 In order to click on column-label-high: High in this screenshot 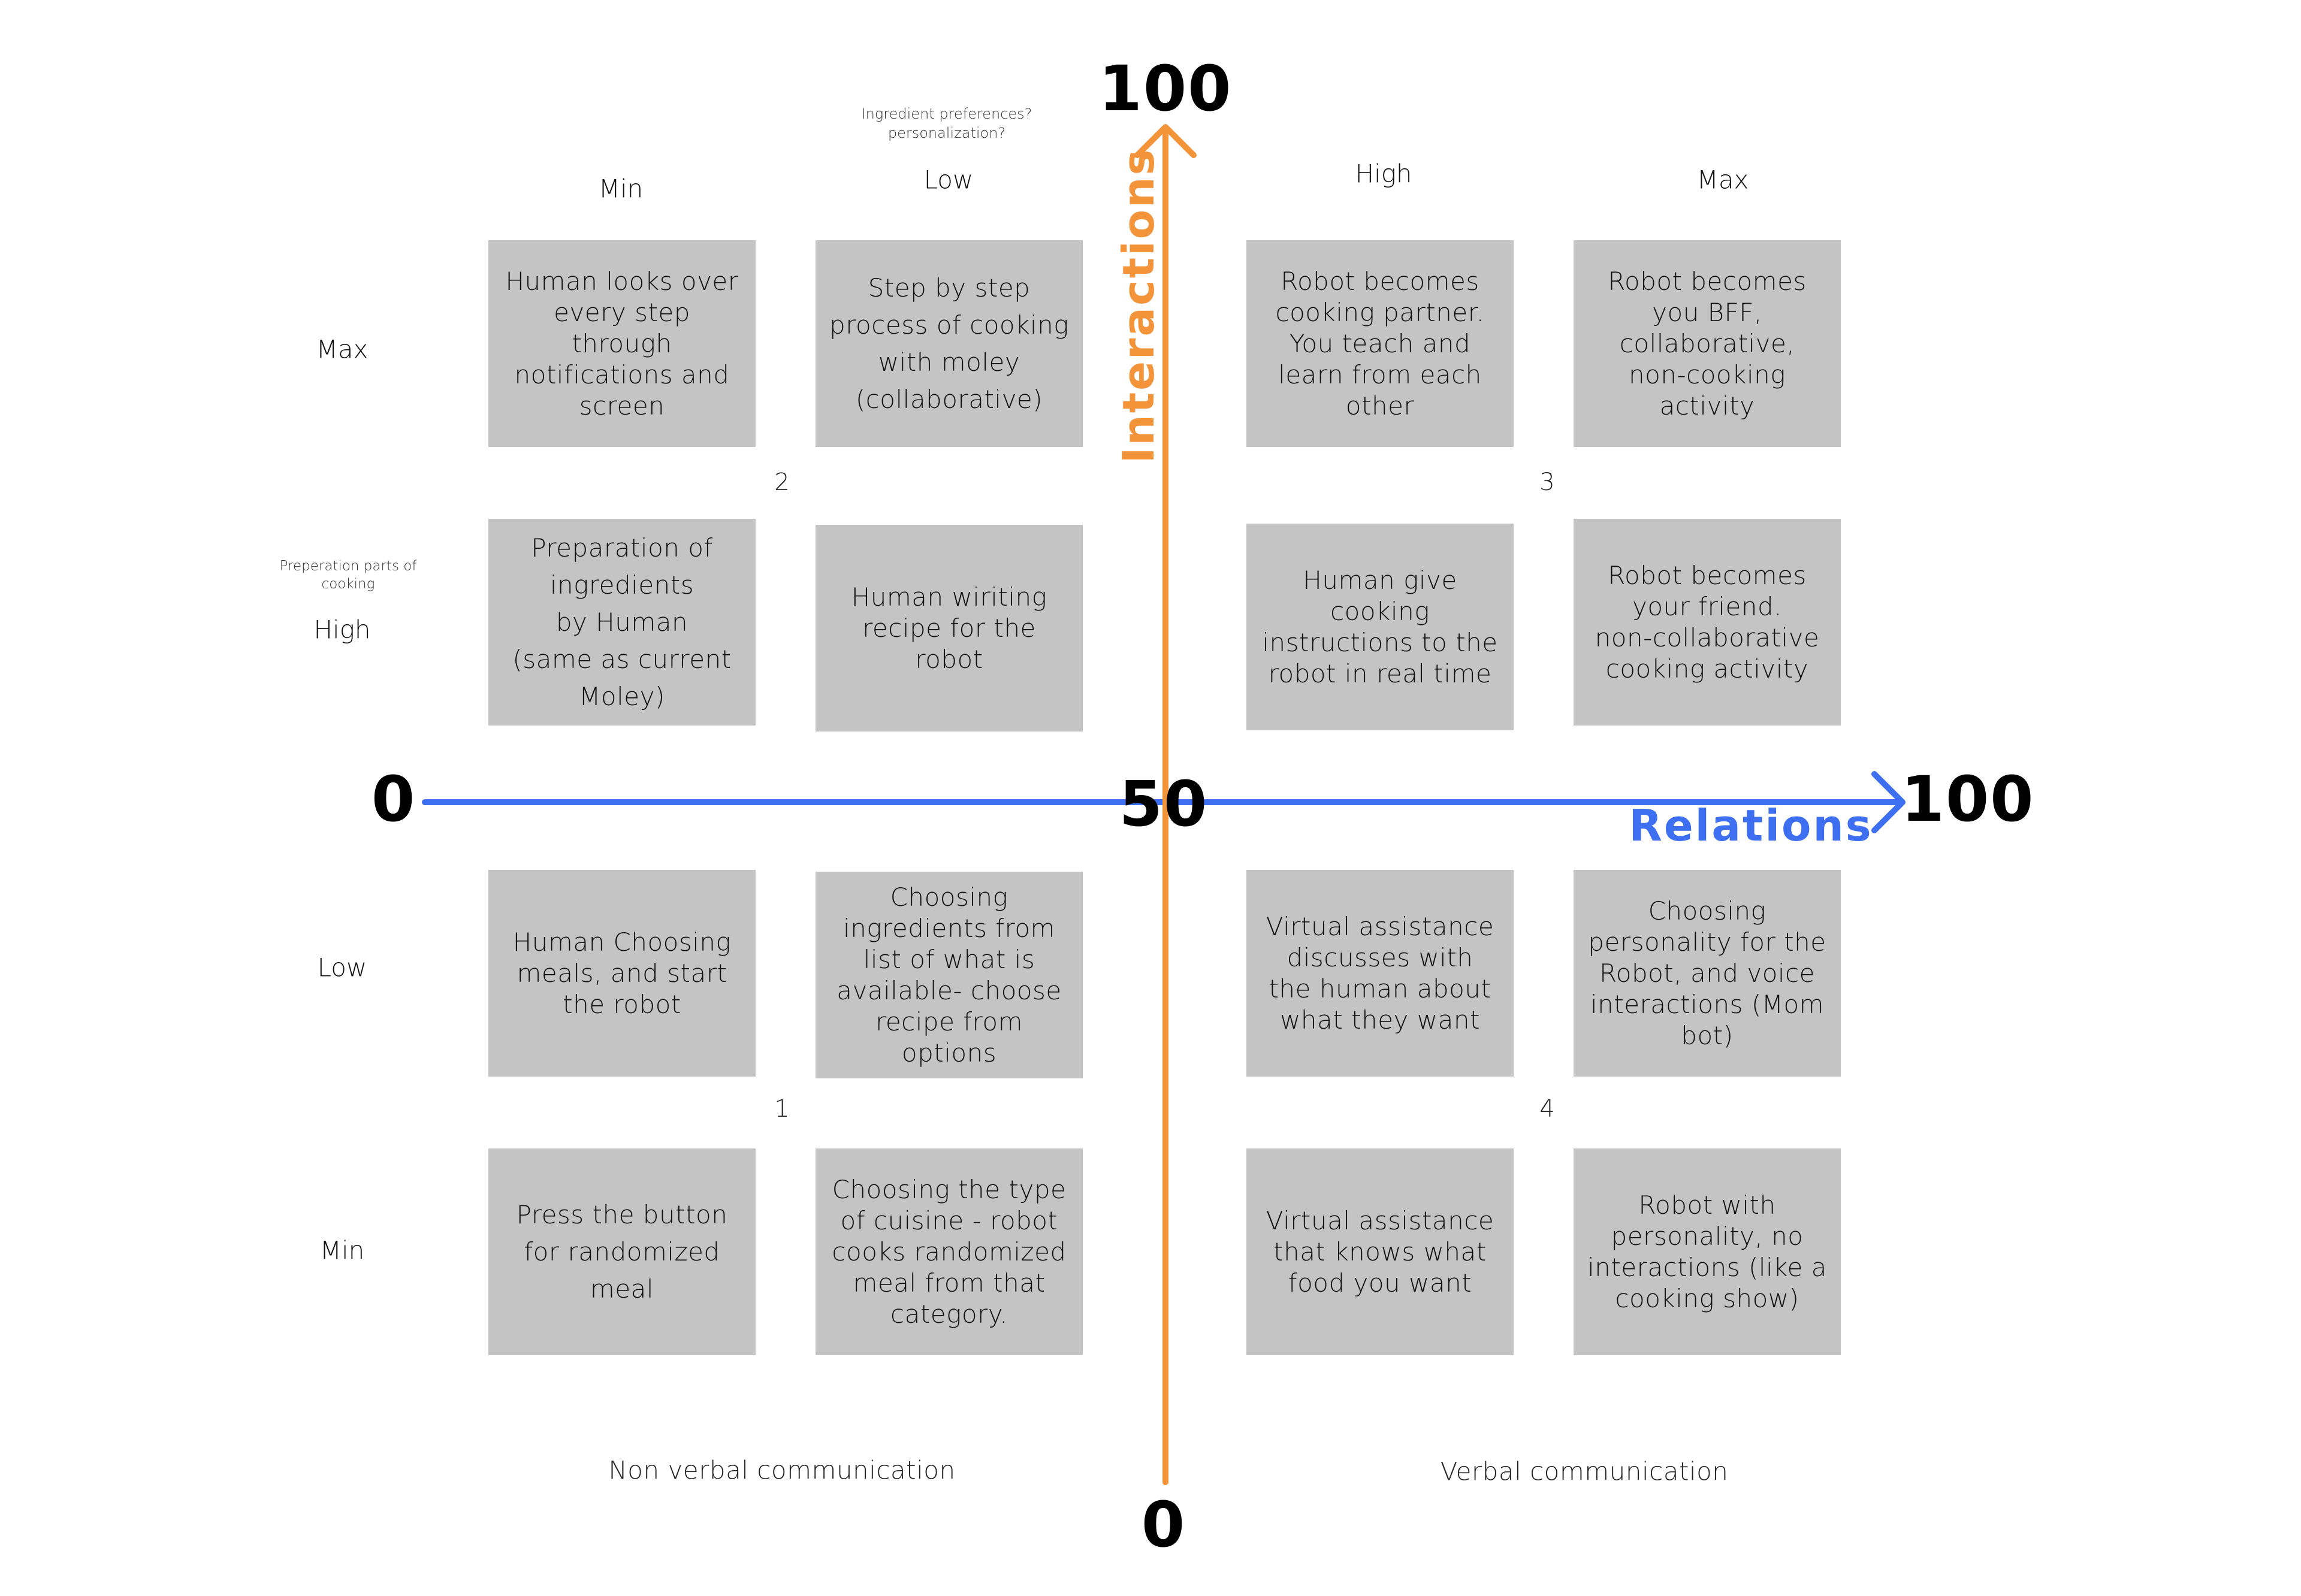, I will do `click(1384, 174)`.